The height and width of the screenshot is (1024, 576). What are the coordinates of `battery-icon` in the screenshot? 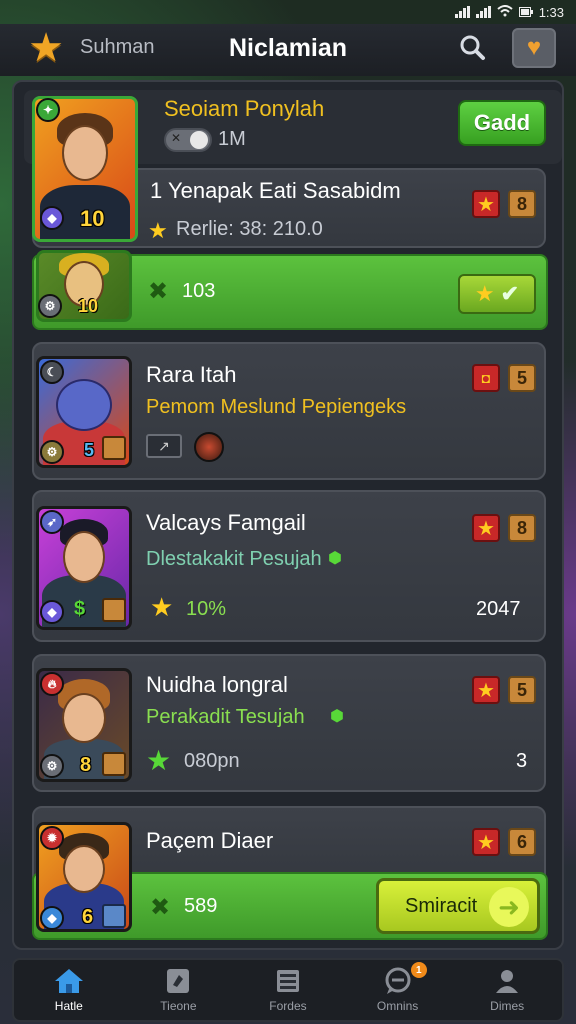 It's located at (525, 12).